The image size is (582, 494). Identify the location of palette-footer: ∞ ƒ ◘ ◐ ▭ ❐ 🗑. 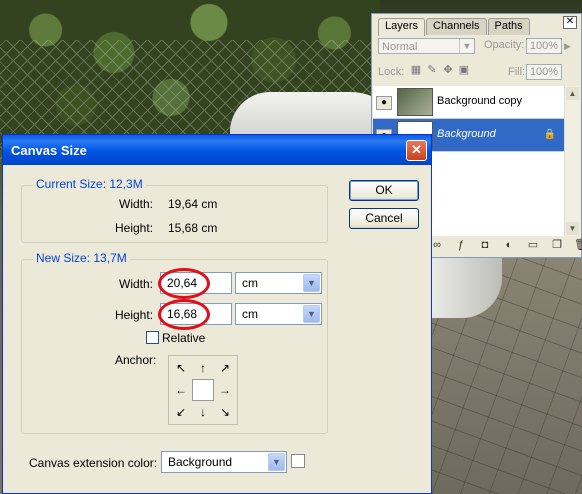
(506, 245).